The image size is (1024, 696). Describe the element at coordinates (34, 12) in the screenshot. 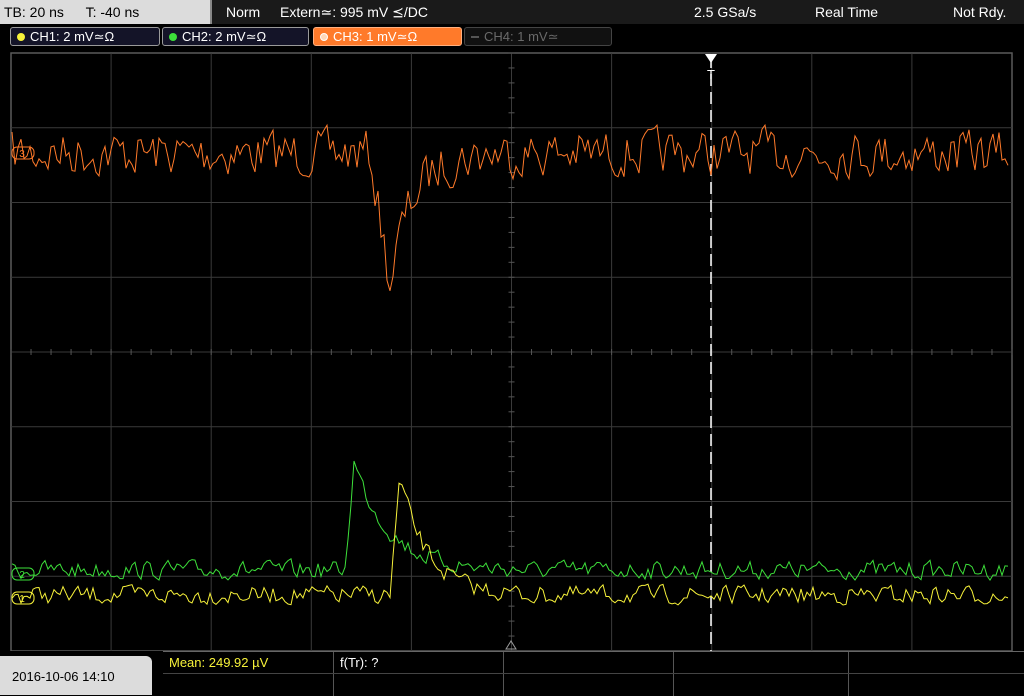

I see `timebase-label: TB: 20 ns` at that location.